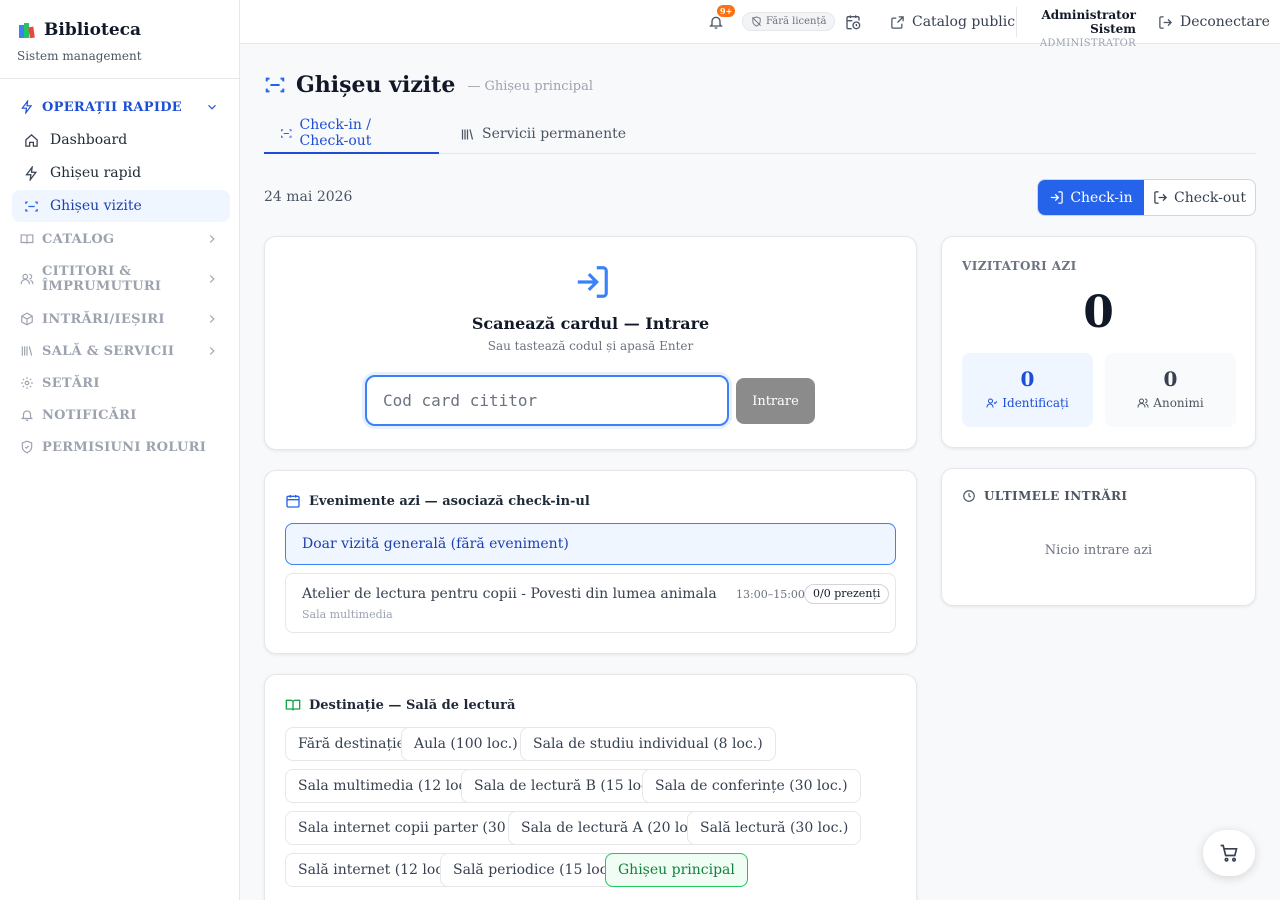 Image resolution: width=1280 pixels, height=900 pixels. Describe the element at coordinates (121, 206) in the screenshot. I see `sidebar-item-ghiseu-vizite: Ghișeu vizite` at that location.